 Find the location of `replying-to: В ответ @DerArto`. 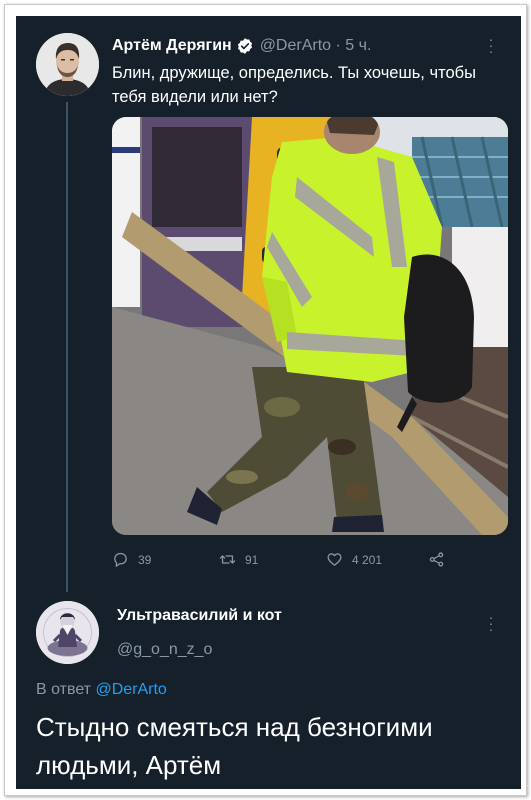

replying-to: В ответ @DerArto is located at coordinates (101, 690).